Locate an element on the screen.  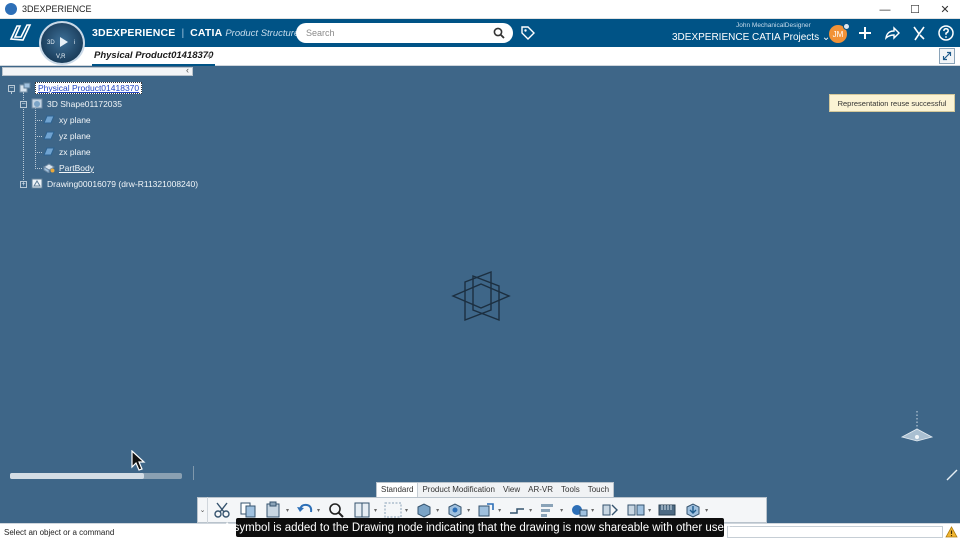
brand-product: CATIA is located at coordinates (206, 33).